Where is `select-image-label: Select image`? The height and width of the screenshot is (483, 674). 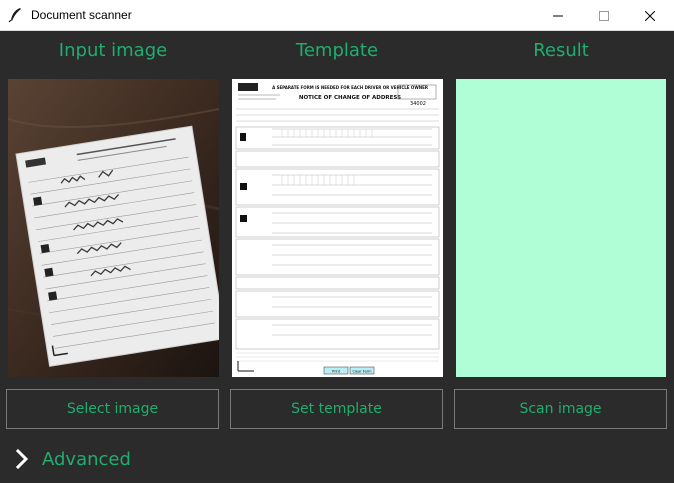 select-image-label: Select image is located at coordinates (112, 409).